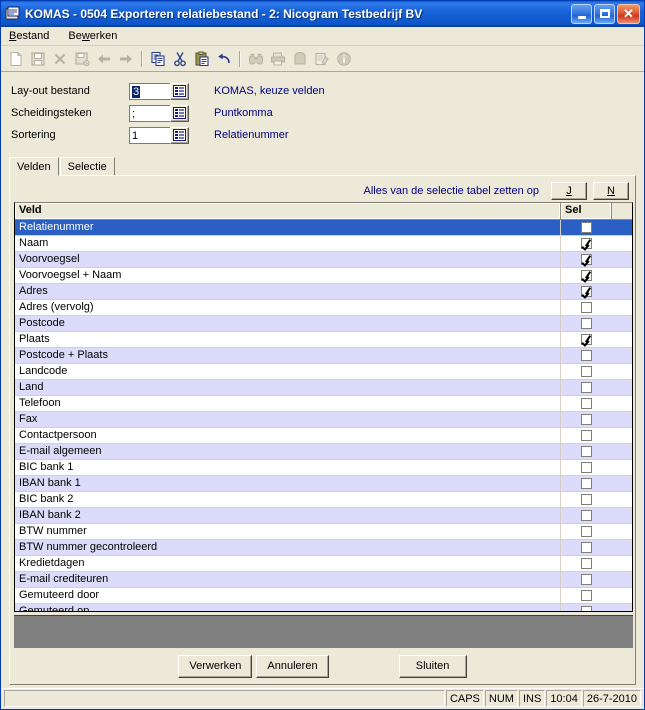 This screenshot has width=645, height=710. I want to click on table-row: Landcode, so click(323, 372).